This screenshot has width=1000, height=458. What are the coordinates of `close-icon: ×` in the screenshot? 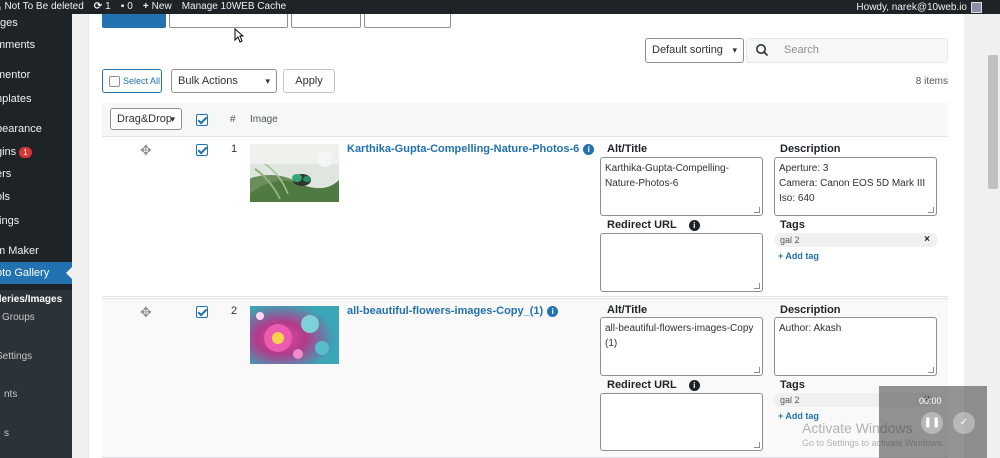 It's located at (927, 240).